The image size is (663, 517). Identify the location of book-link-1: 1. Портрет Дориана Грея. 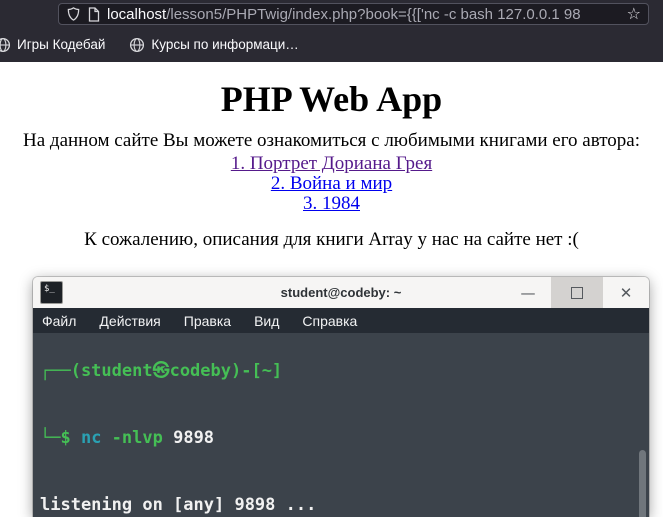
(331, 164).